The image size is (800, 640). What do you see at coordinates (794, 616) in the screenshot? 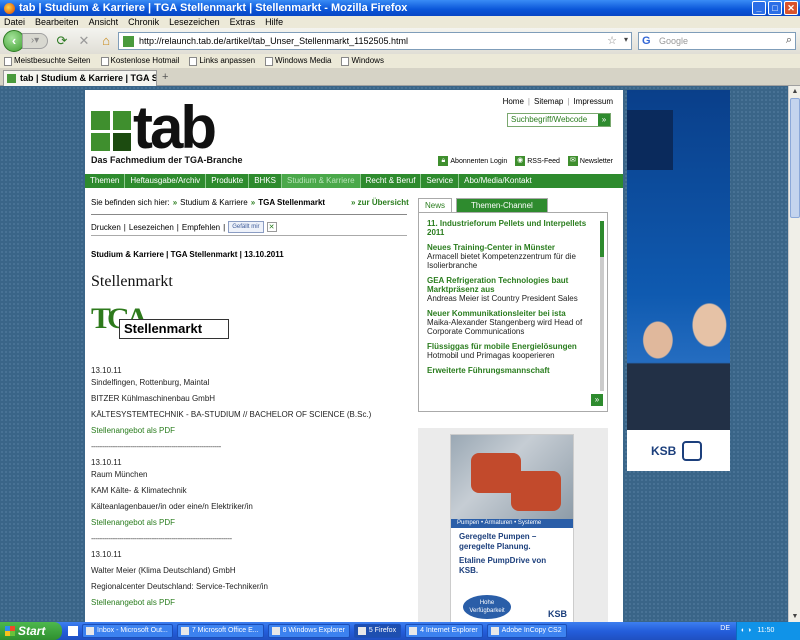
I see `scroll-down-icon: ▼` at bounding box center [794, 616].